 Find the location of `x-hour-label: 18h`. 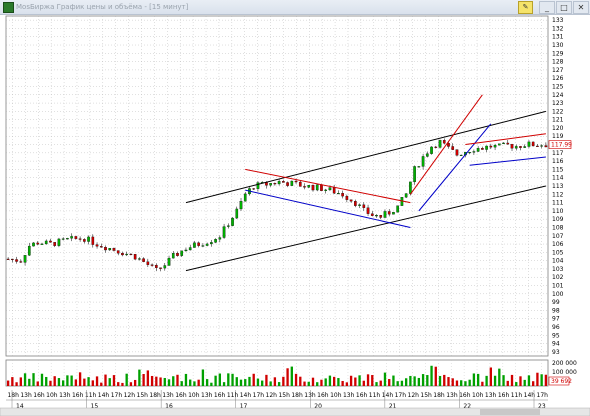

x-hour-label: 18h is located at coordinates (297, 395).